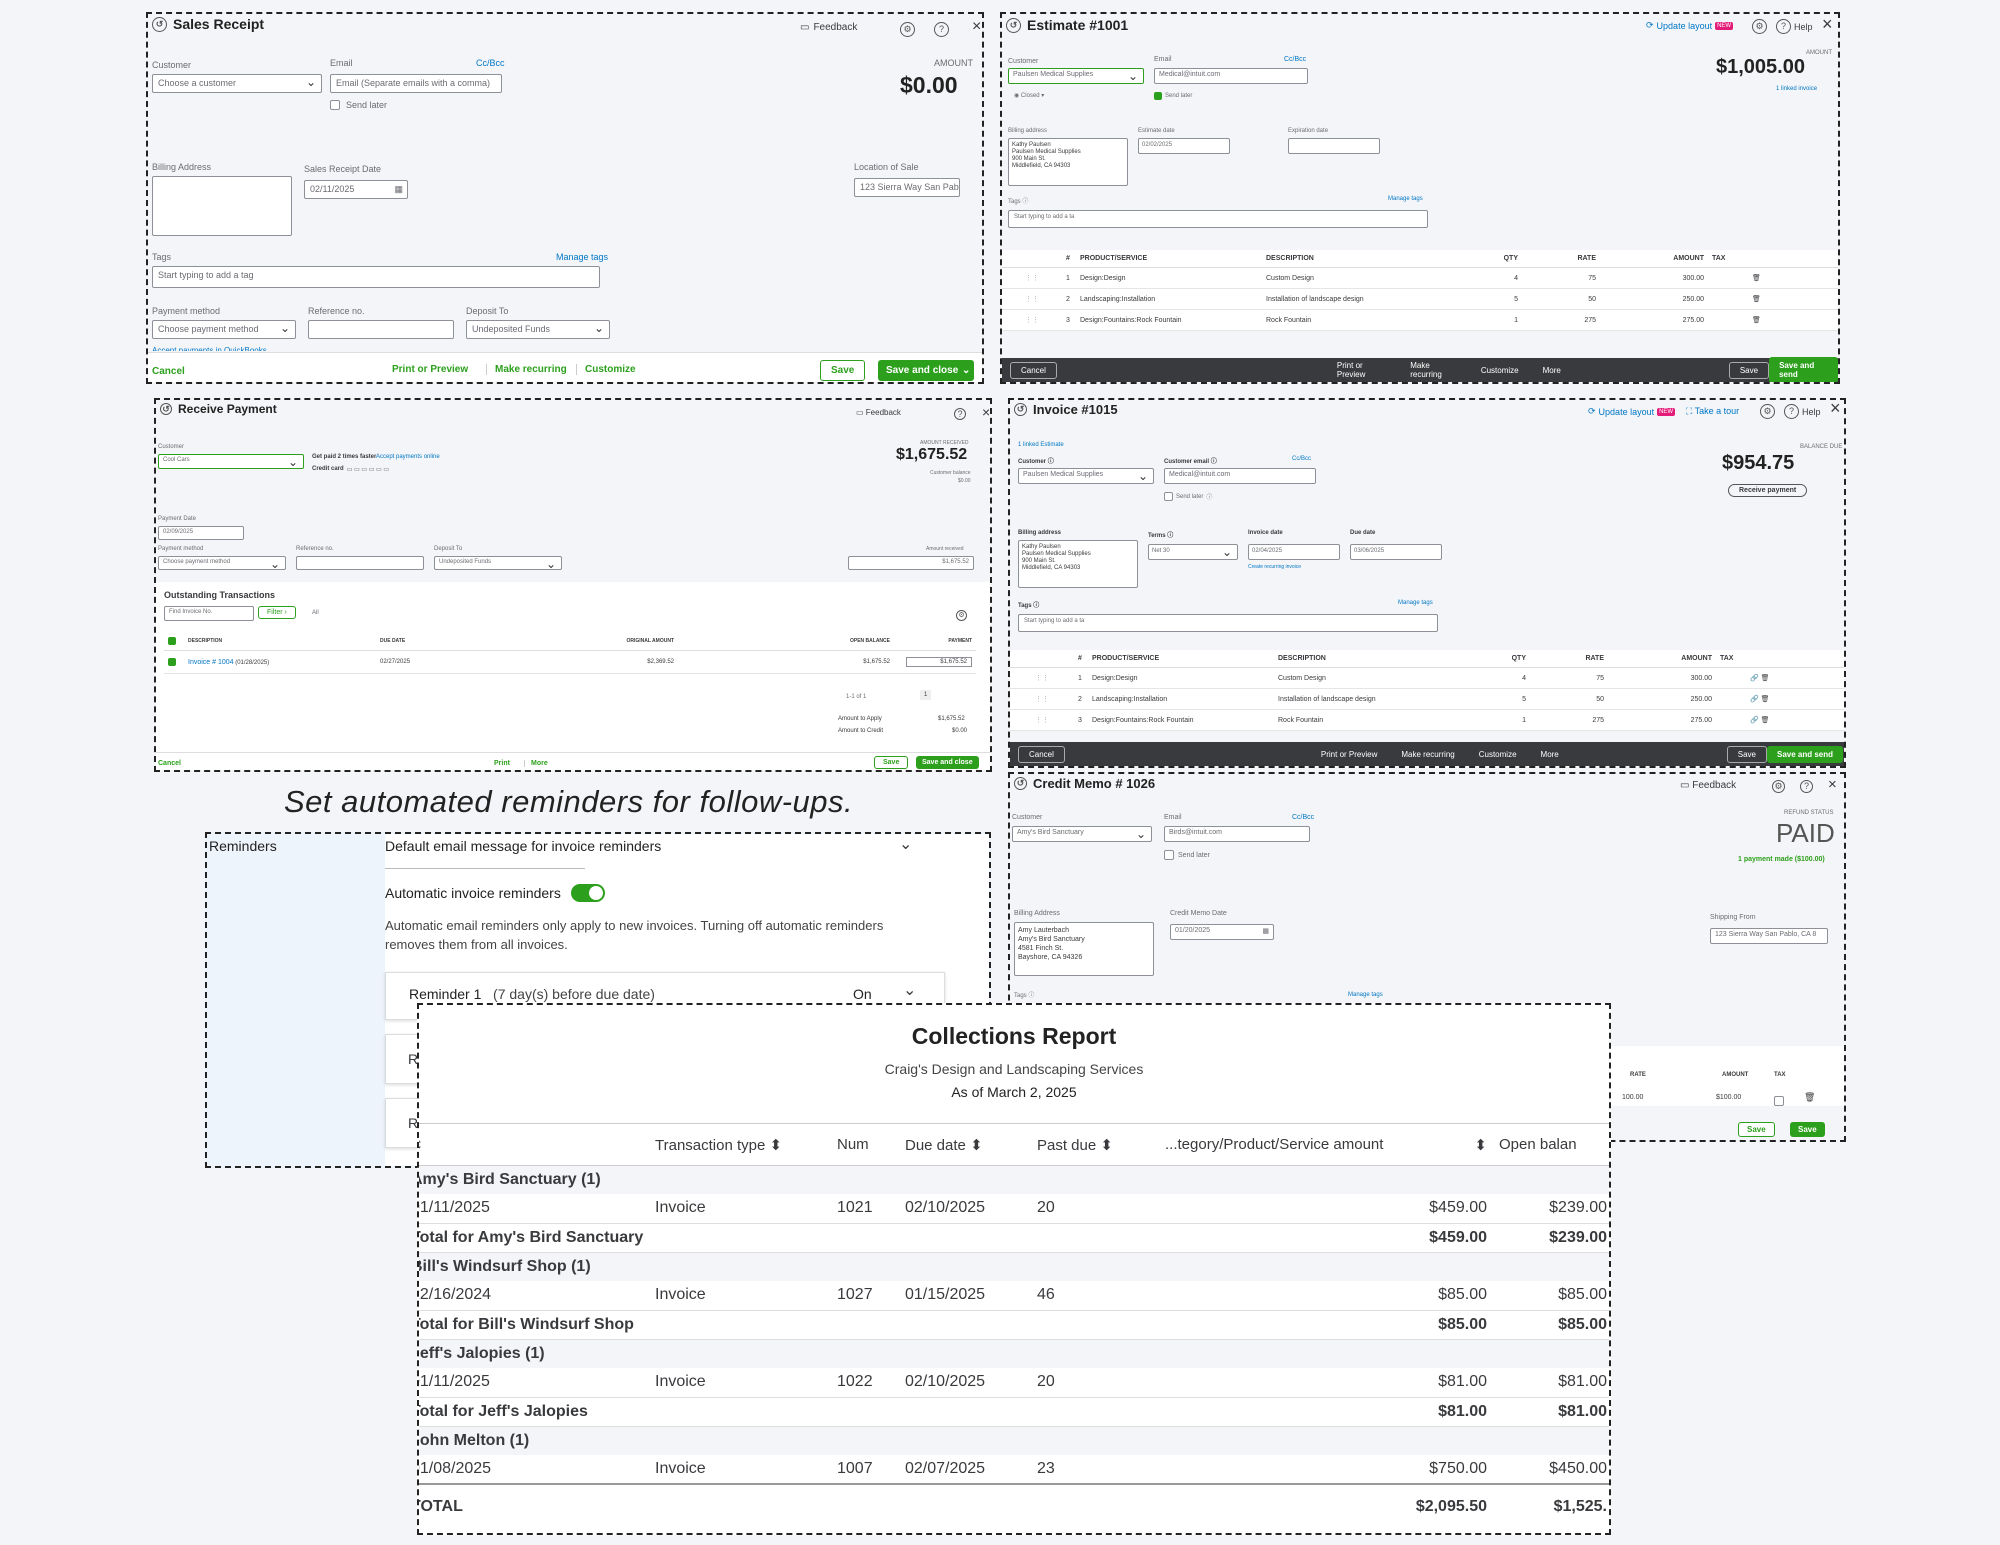  What do you see at coordinates (1361, 370) in the screenshot?
I see `print-preview-button: Print or Preview` at bounding box center [1361, 370].